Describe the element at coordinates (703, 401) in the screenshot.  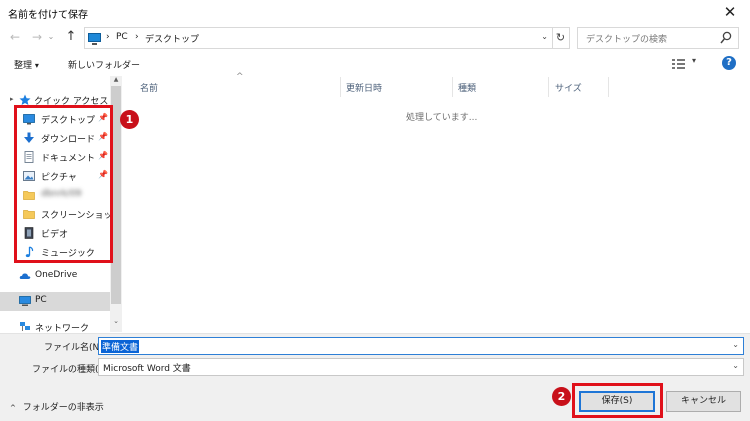
I see `cancel-button: キャンセル` at that location.